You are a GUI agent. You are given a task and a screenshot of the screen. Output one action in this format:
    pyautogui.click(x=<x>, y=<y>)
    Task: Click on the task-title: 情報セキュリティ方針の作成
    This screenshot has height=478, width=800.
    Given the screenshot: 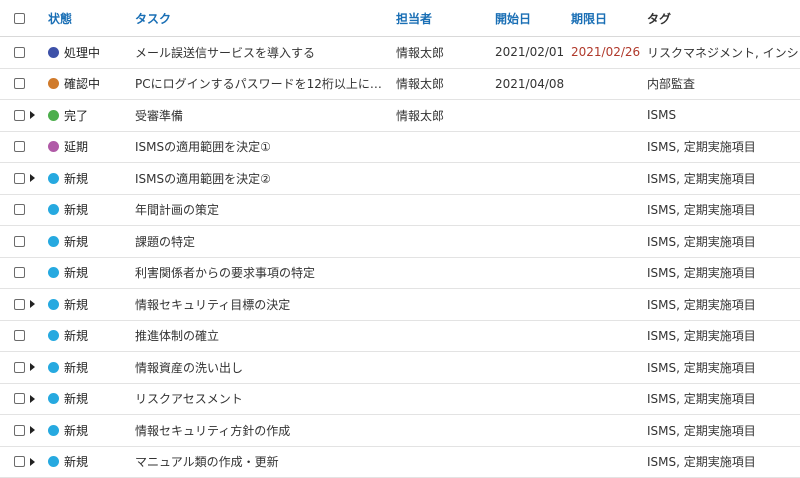 What is the action you would take?
    pyautogui.click(x=262, y=430)
    